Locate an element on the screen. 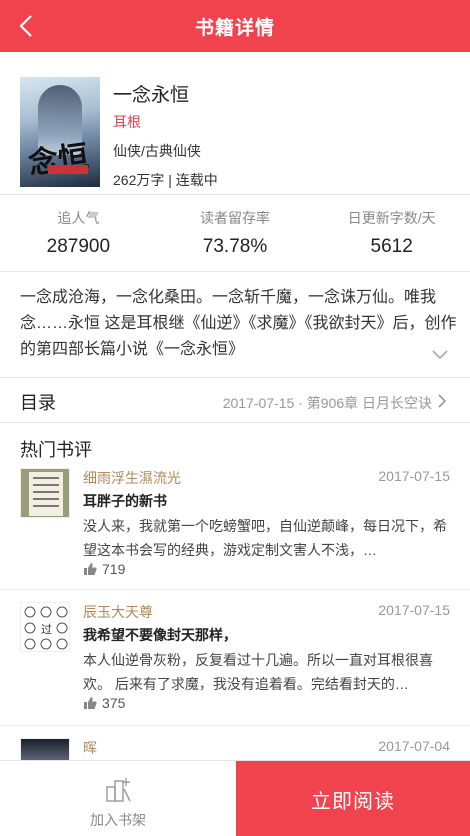 The image size is (470, 836). back-button is located at coordinates (26, 26).